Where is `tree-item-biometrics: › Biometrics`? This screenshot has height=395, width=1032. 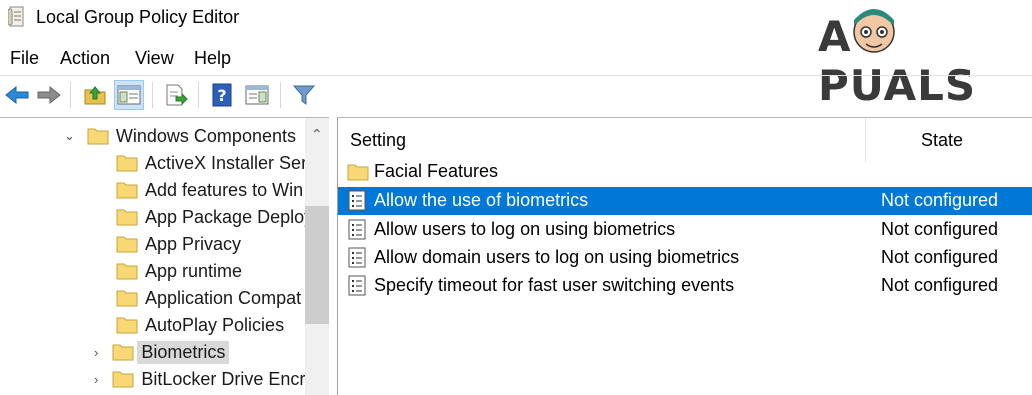 tree-item-biometrics: › Biometrics is located at coordinates (162, 352).